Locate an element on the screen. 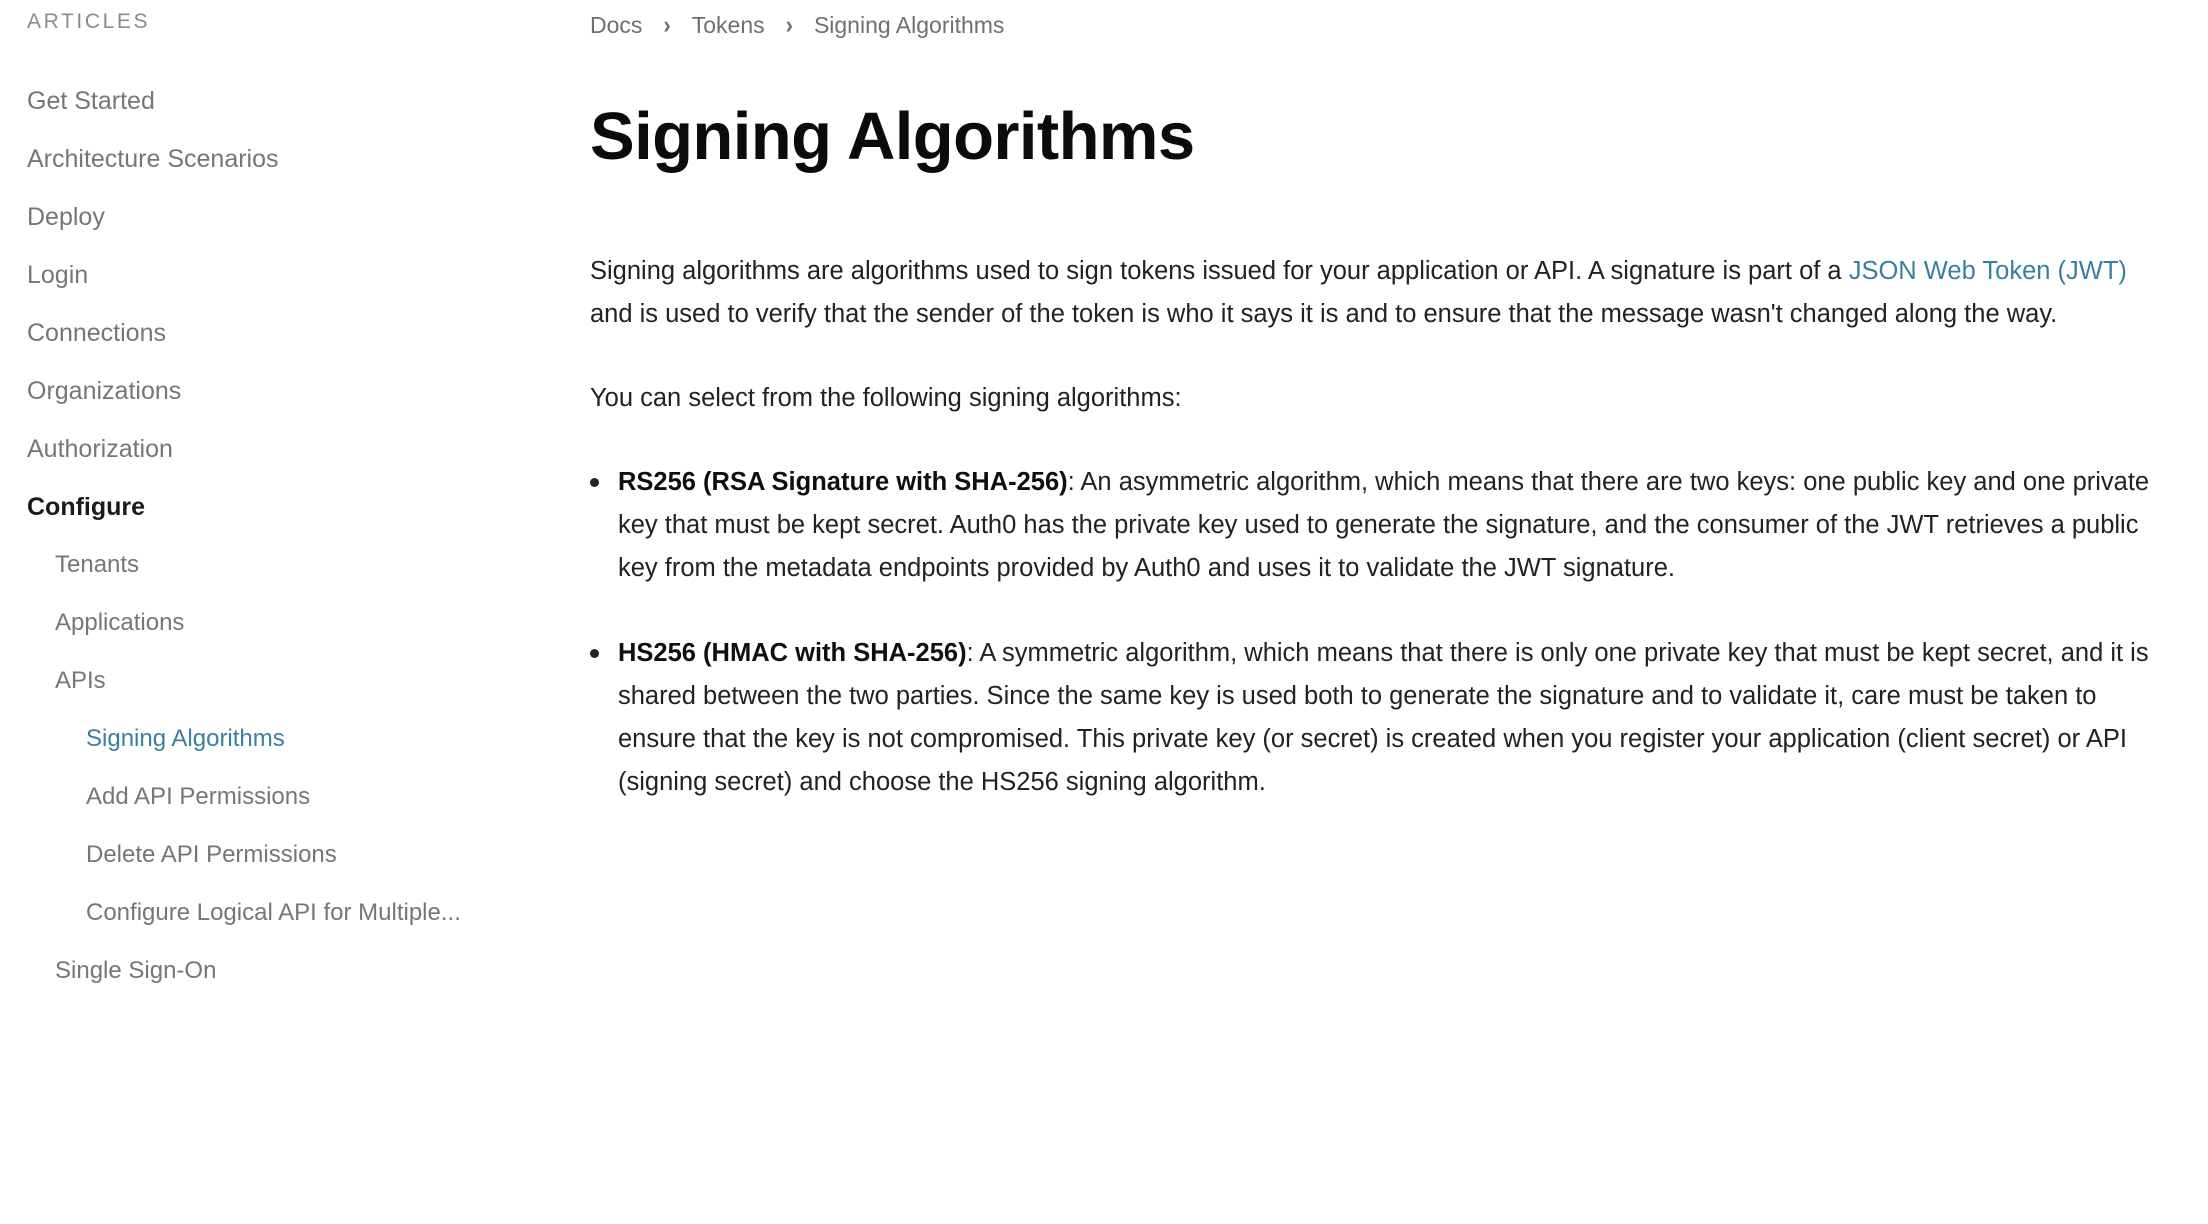  sidebar-item-add-api-permissions: Add API Permissions is located at coordinates (295, 797).